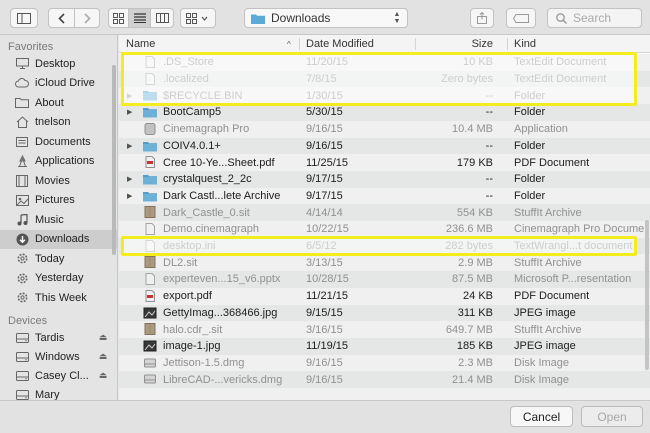 This screenshot has width=650, height=433. What do you see at coordinates (62, 18) in the screenshot?
I see `back-button` at bounding box center [62, 18].